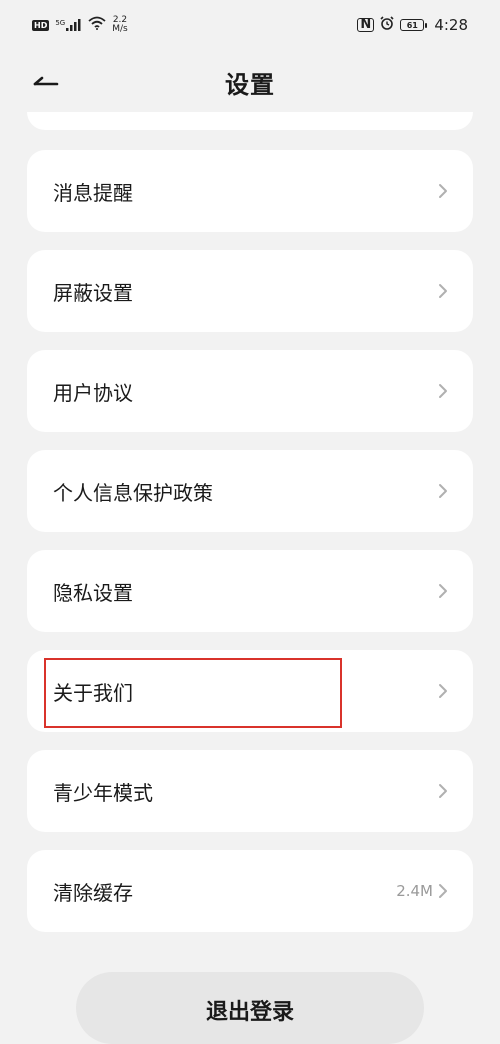  What do you see at coordinates (133, 492) in the screenshot?
I see `menu-item-label: 个人信息保护政策` at bounding box center [133, 492].